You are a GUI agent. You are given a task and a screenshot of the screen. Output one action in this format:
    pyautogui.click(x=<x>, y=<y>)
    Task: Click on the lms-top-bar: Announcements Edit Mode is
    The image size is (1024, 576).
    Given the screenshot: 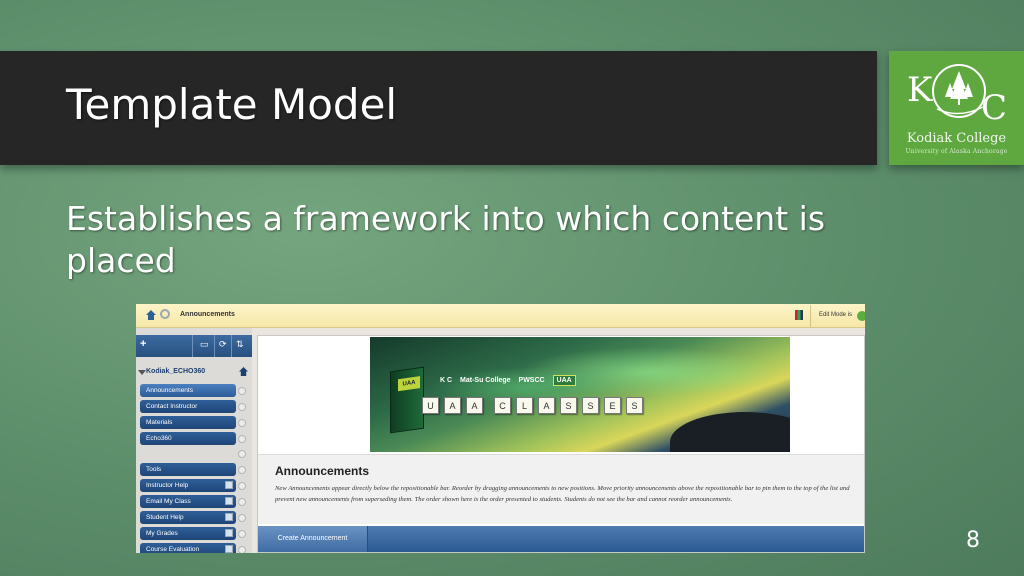 What is the action you would take?
    pyautogui.click(x=500, y=316)
    